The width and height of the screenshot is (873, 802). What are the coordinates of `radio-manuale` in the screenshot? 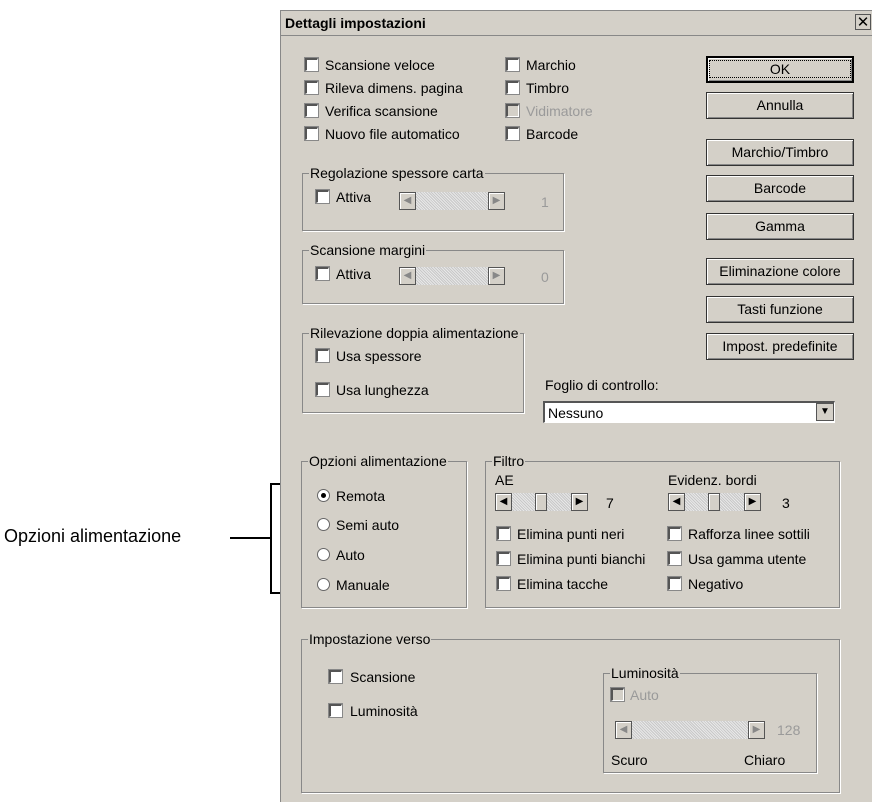 It's located at (323, 584).